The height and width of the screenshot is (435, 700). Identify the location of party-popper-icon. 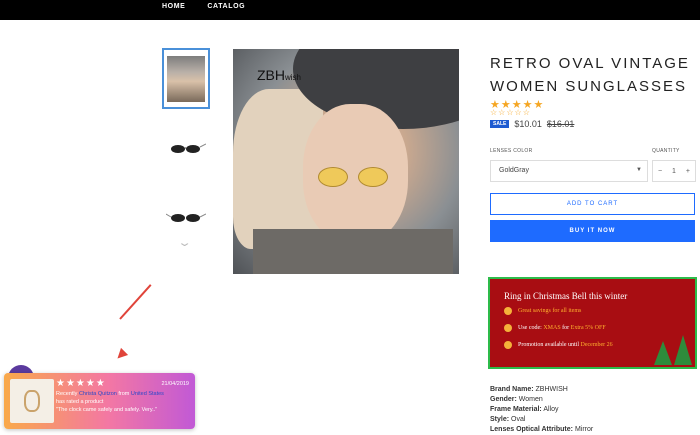
(508, 311).